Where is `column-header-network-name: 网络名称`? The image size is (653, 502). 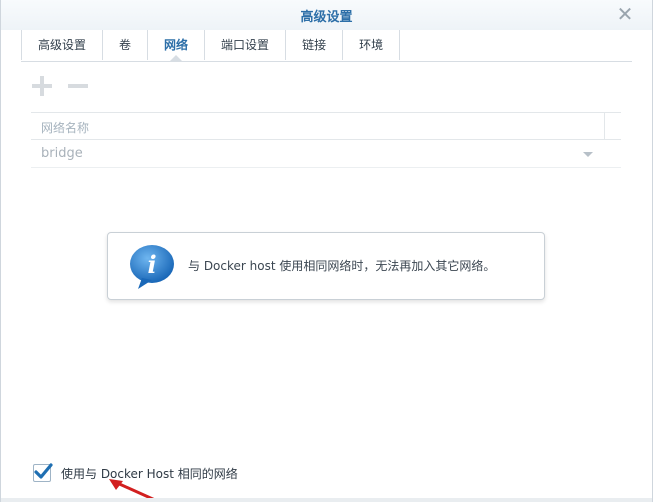
column-header-network-name: 网络名称 is located at coordinates (65, 128).